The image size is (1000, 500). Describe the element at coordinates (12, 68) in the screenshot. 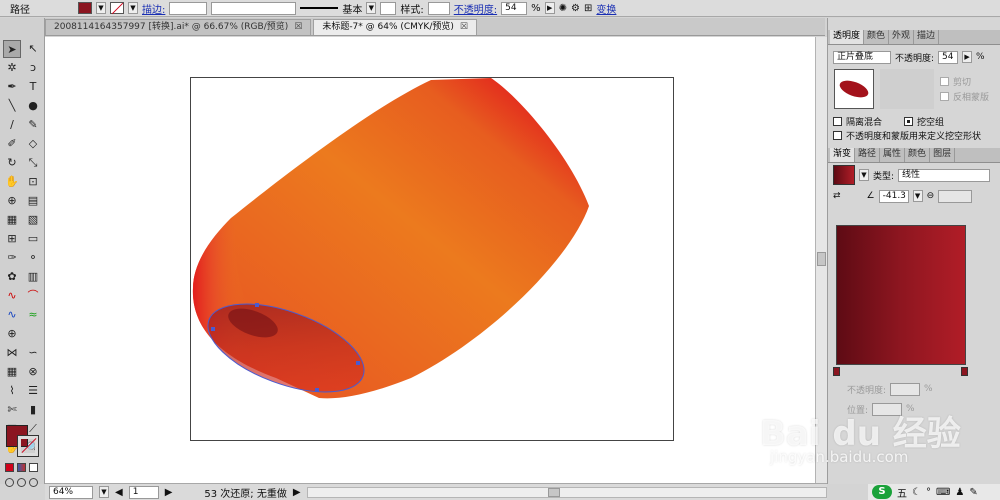

I see `magic-wand-tool-icon: ✲` at that location.